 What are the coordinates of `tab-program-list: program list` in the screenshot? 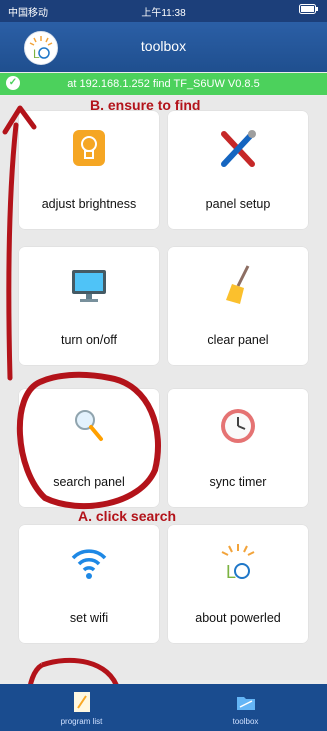 It's located at (81, 707).